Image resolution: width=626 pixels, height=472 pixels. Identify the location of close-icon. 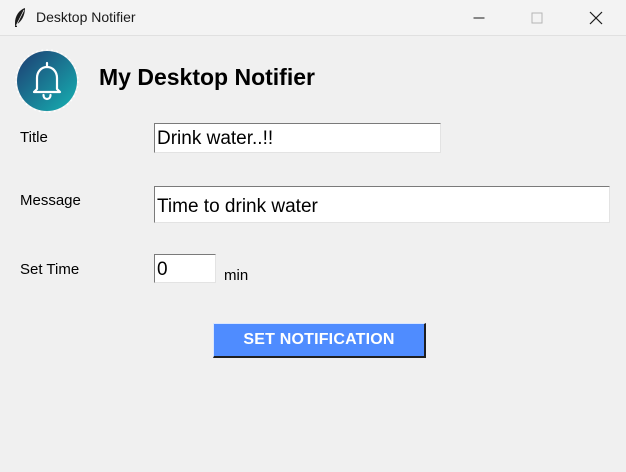
(596, 17).